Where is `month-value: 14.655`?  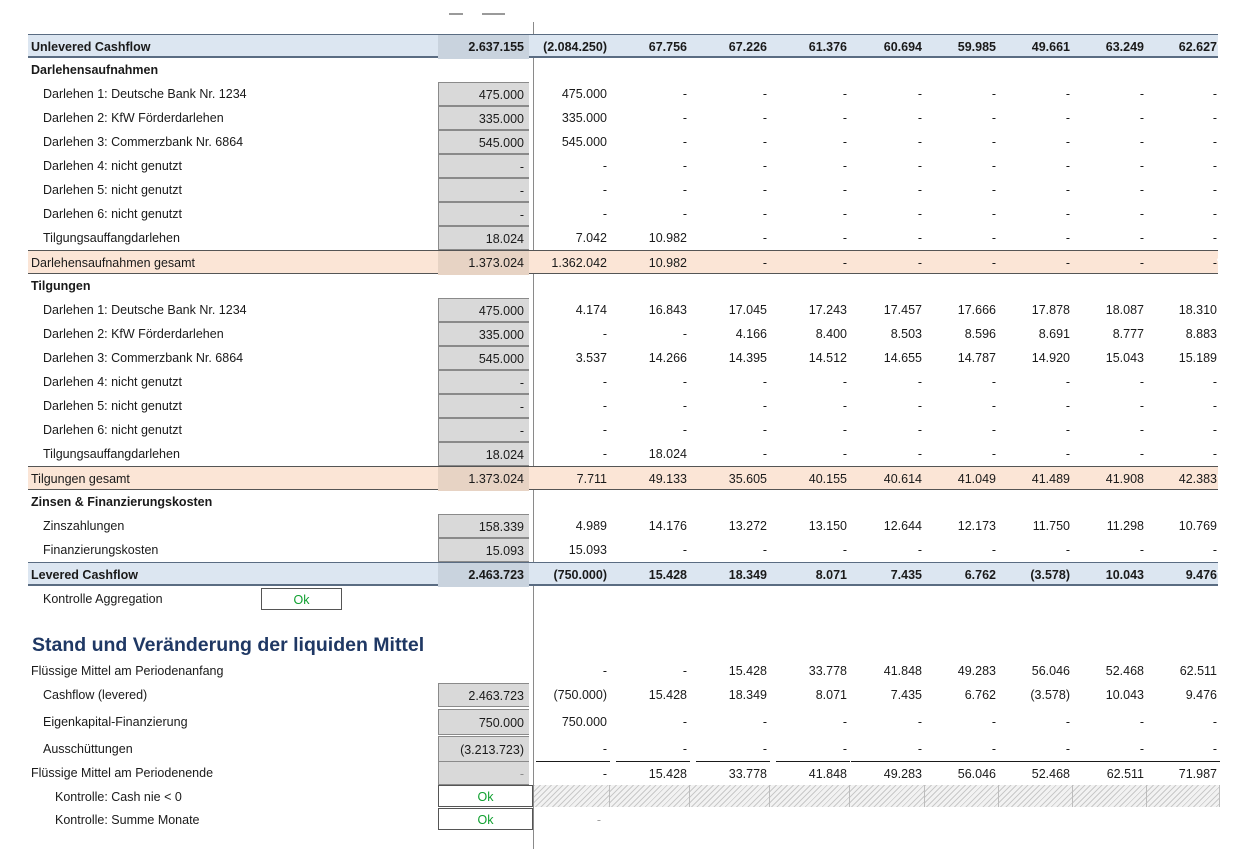 month-value: 14.655 is located at coordinates (902, 358).